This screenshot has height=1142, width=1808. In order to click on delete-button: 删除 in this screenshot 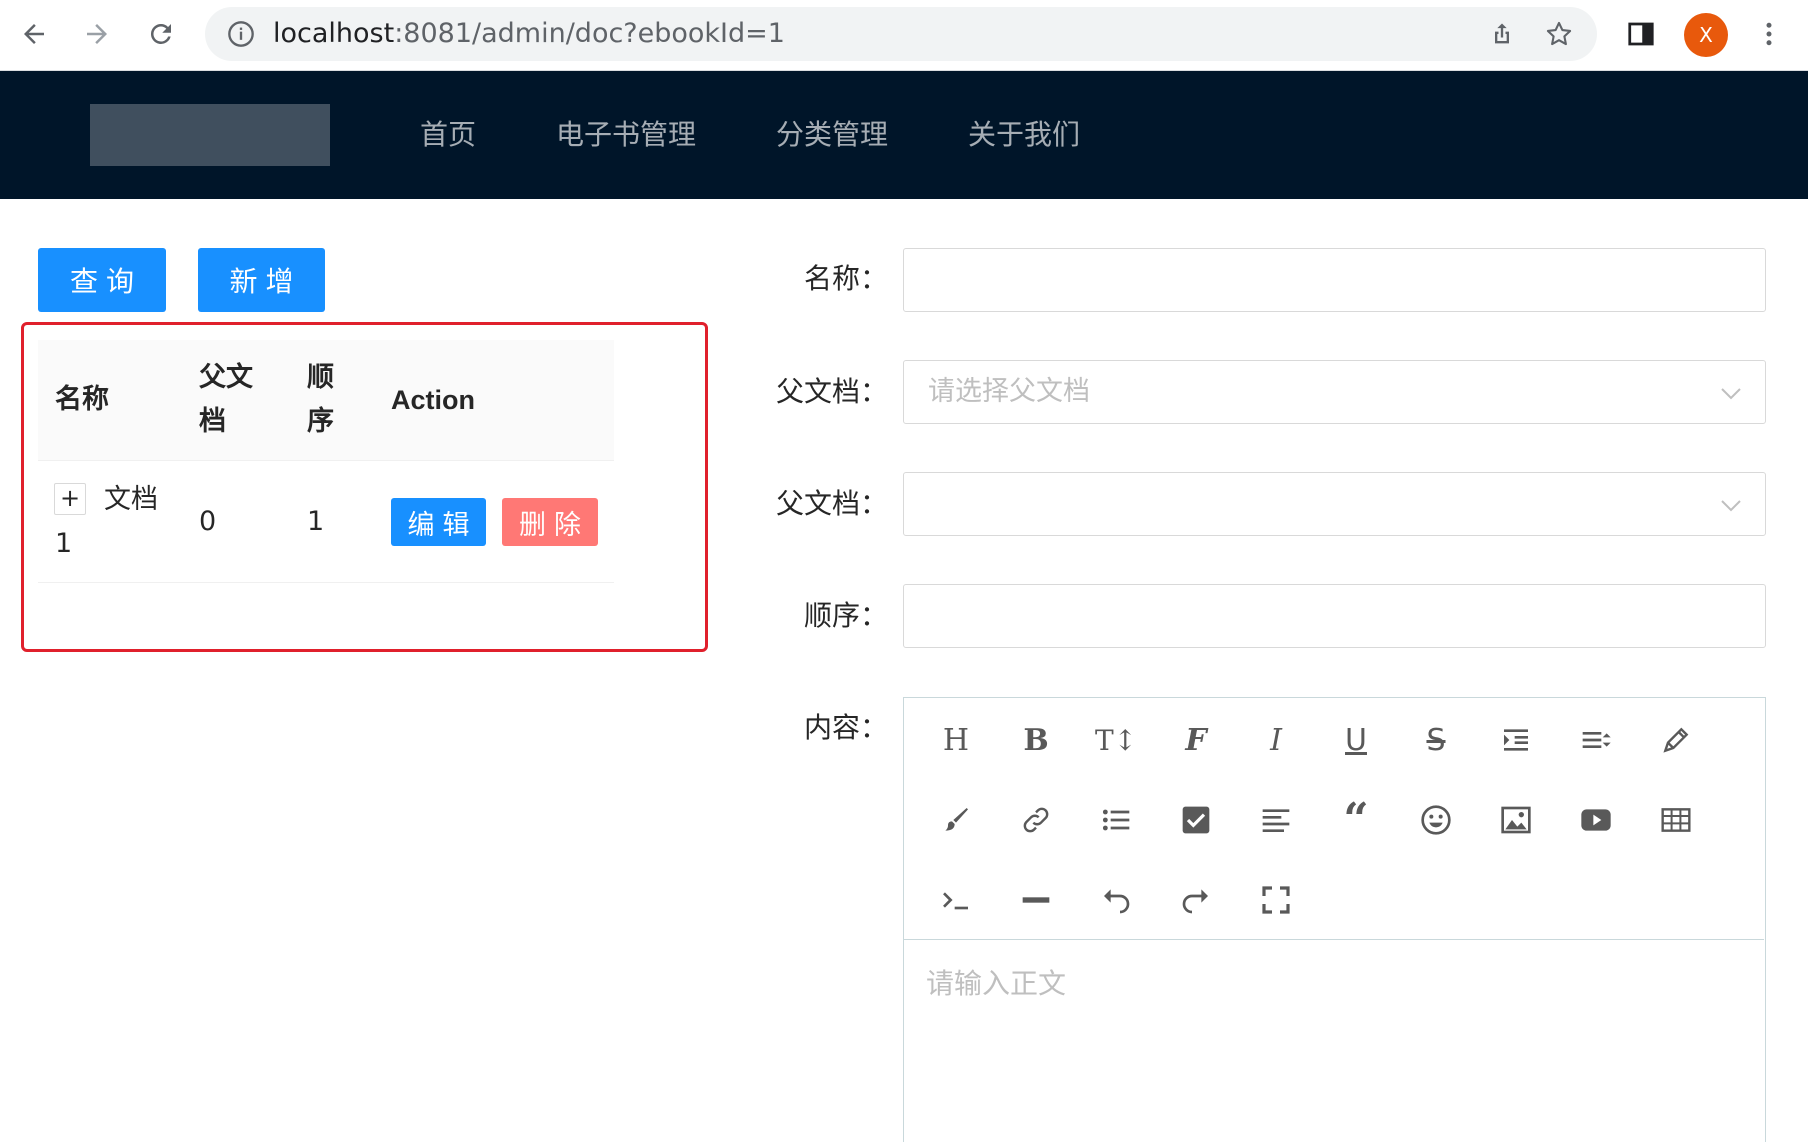, I will do `click(550, 522)`.